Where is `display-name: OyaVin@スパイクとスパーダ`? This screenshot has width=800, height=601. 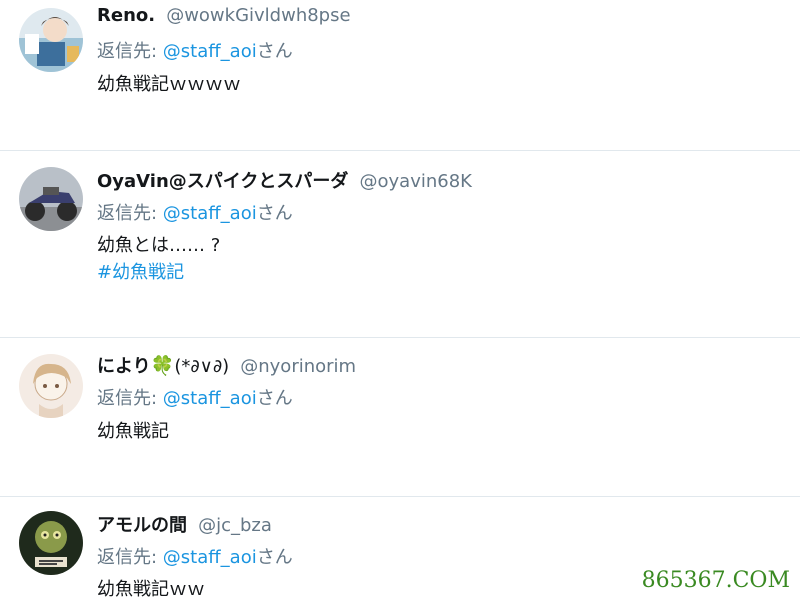
display-name: OyaVin@スパイクとスパーダ is located at coordinates (222, 181).